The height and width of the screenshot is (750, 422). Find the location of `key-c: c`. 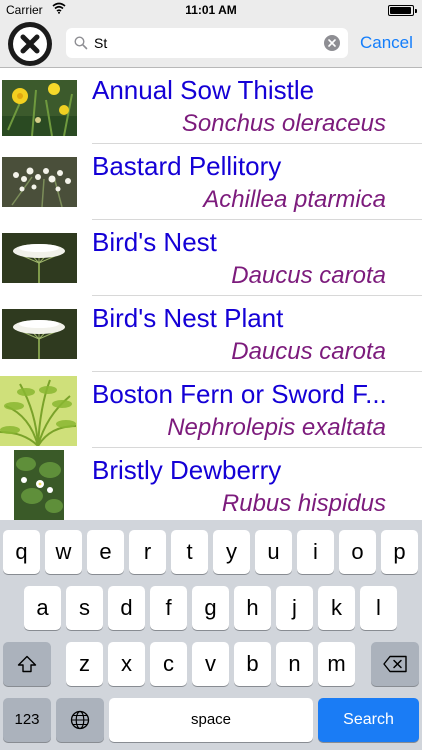

key-c: c is located at coordinates (168, 664).